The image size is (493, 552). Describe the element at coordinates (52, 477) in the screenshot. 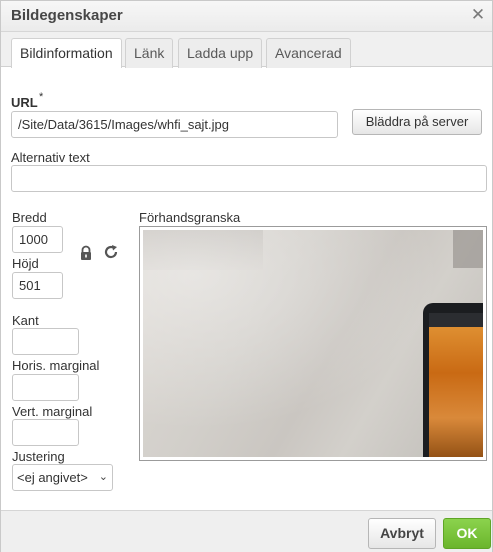

I see `align-selected-value: <ej angivet>` at that location.